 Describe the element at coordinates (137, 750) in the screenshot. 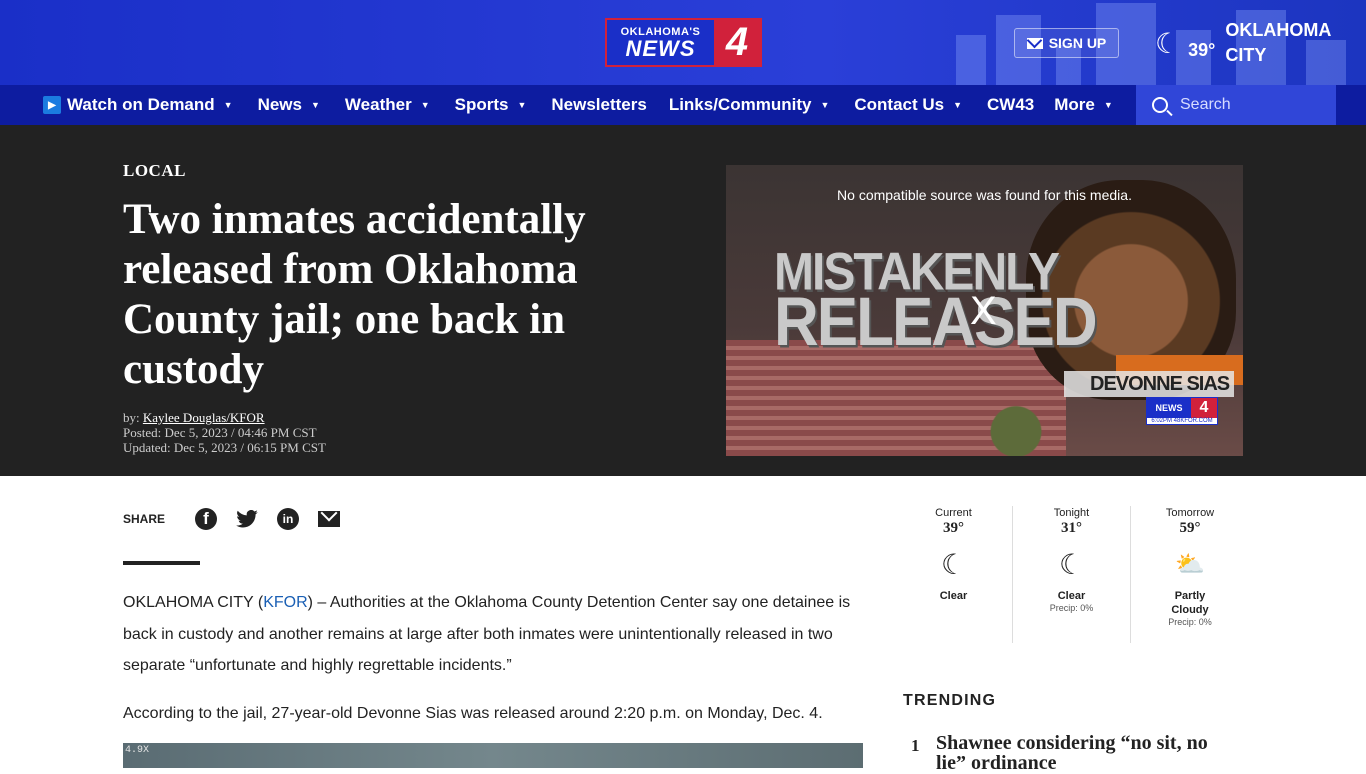

I see `image-tag: 4.9X` at that location.